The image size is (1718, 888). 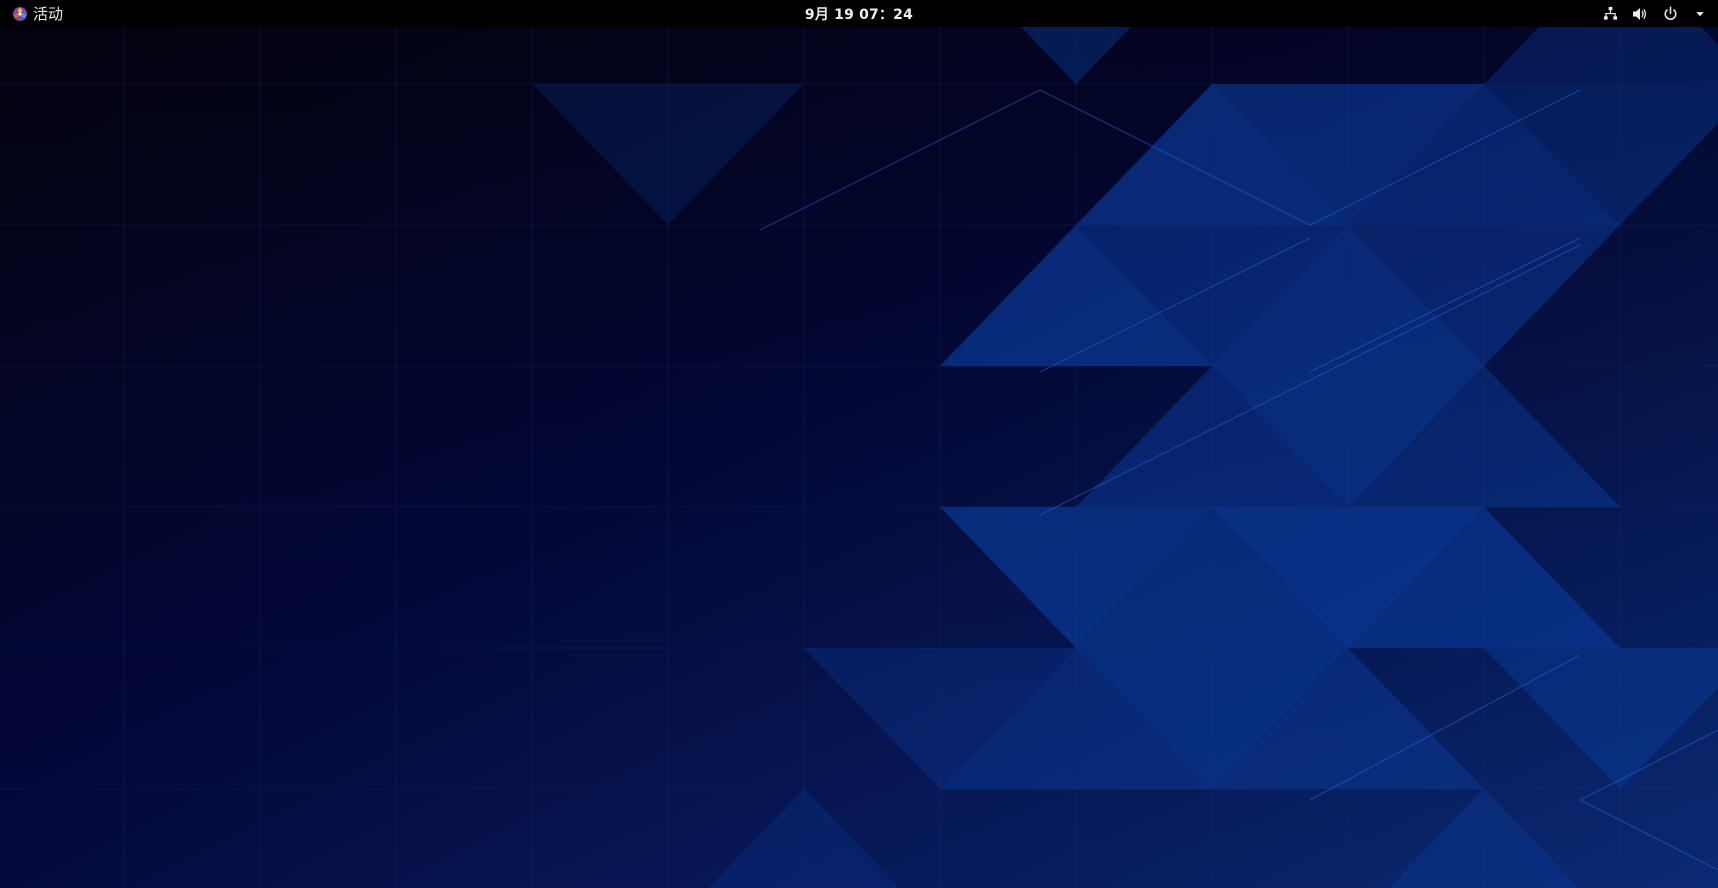 I want to click on clock-button: 9月 19 07：24, so click(x=859, y=13).